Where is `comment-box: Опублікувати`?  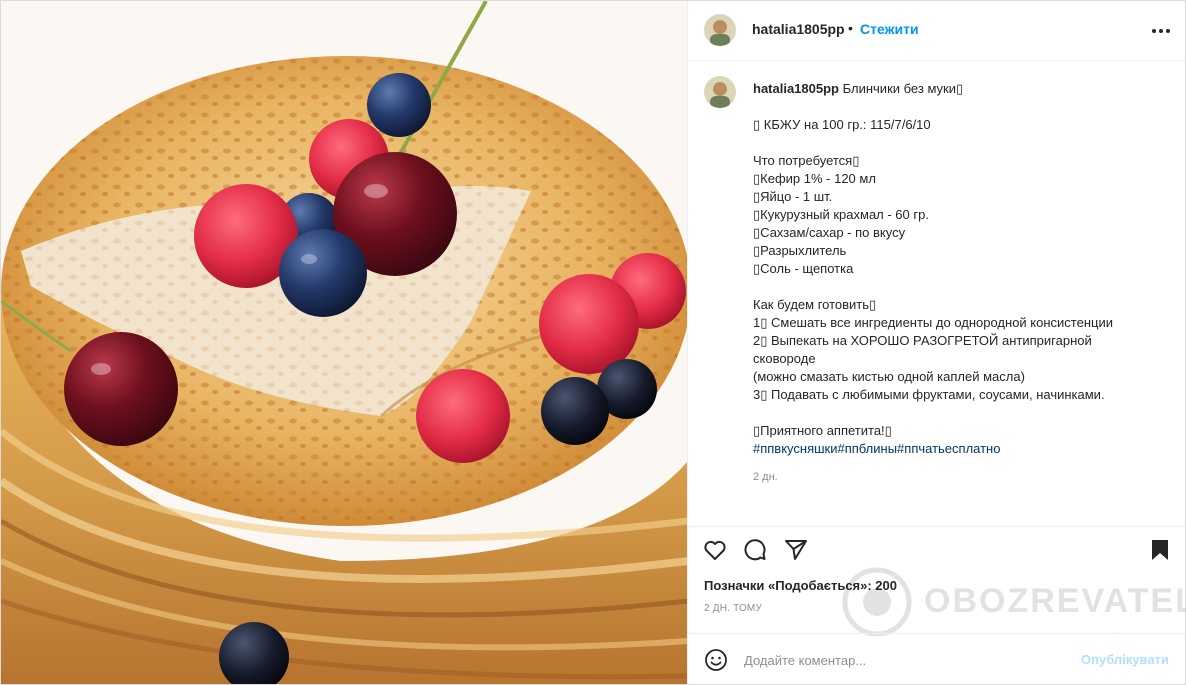
comment-box: Опублікувати is located at coordinates (936, 658).